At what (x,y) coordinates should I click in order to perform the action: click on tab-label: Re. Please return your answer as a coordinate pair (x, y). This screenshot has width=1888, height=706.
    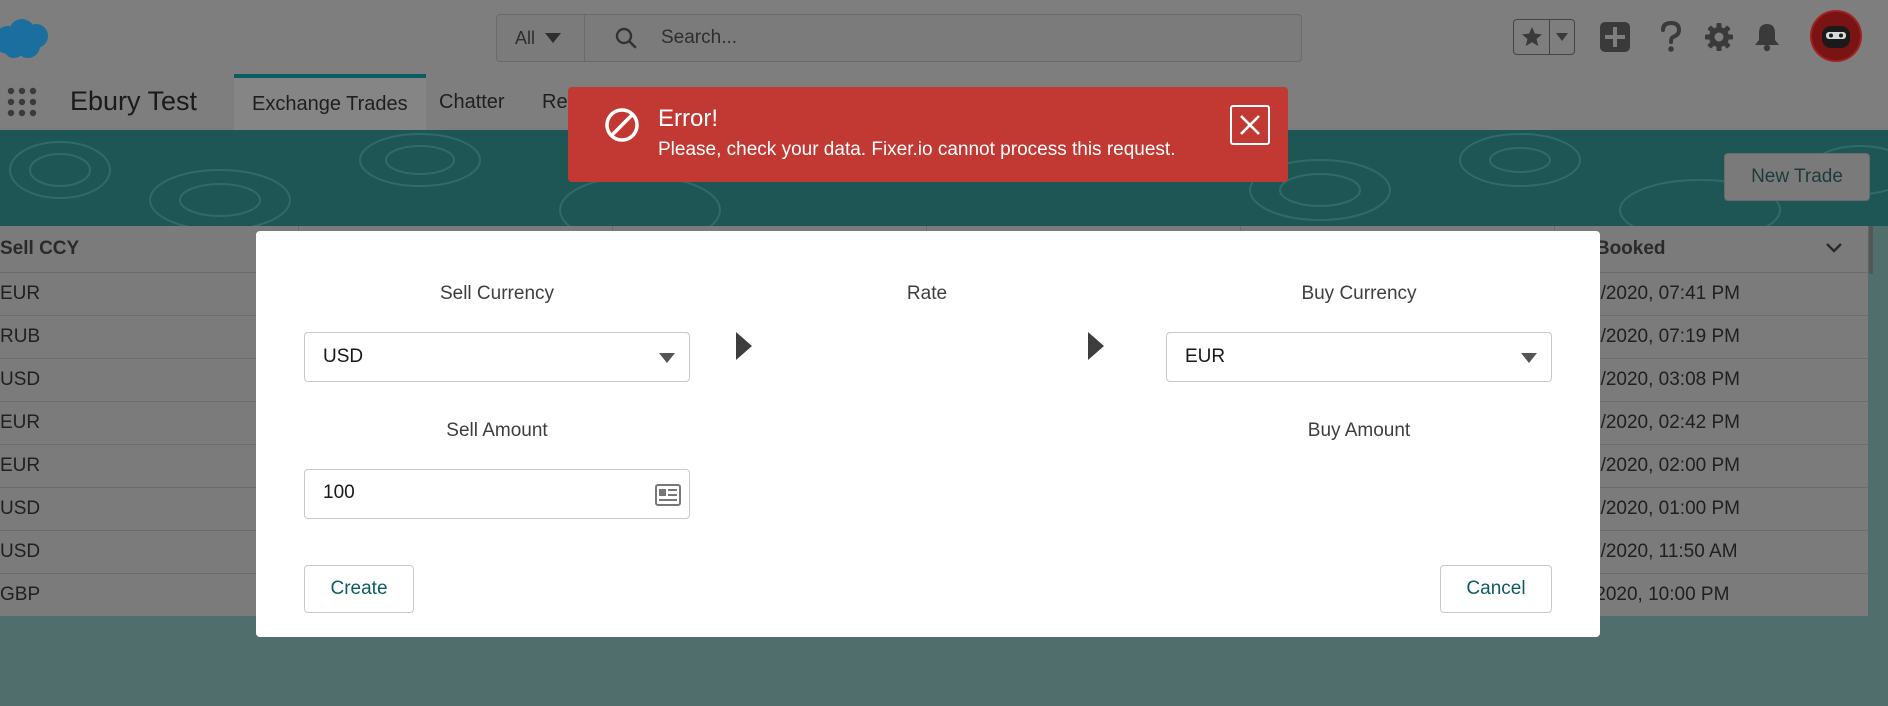
    Looking at the image, I should click on (555, 101).